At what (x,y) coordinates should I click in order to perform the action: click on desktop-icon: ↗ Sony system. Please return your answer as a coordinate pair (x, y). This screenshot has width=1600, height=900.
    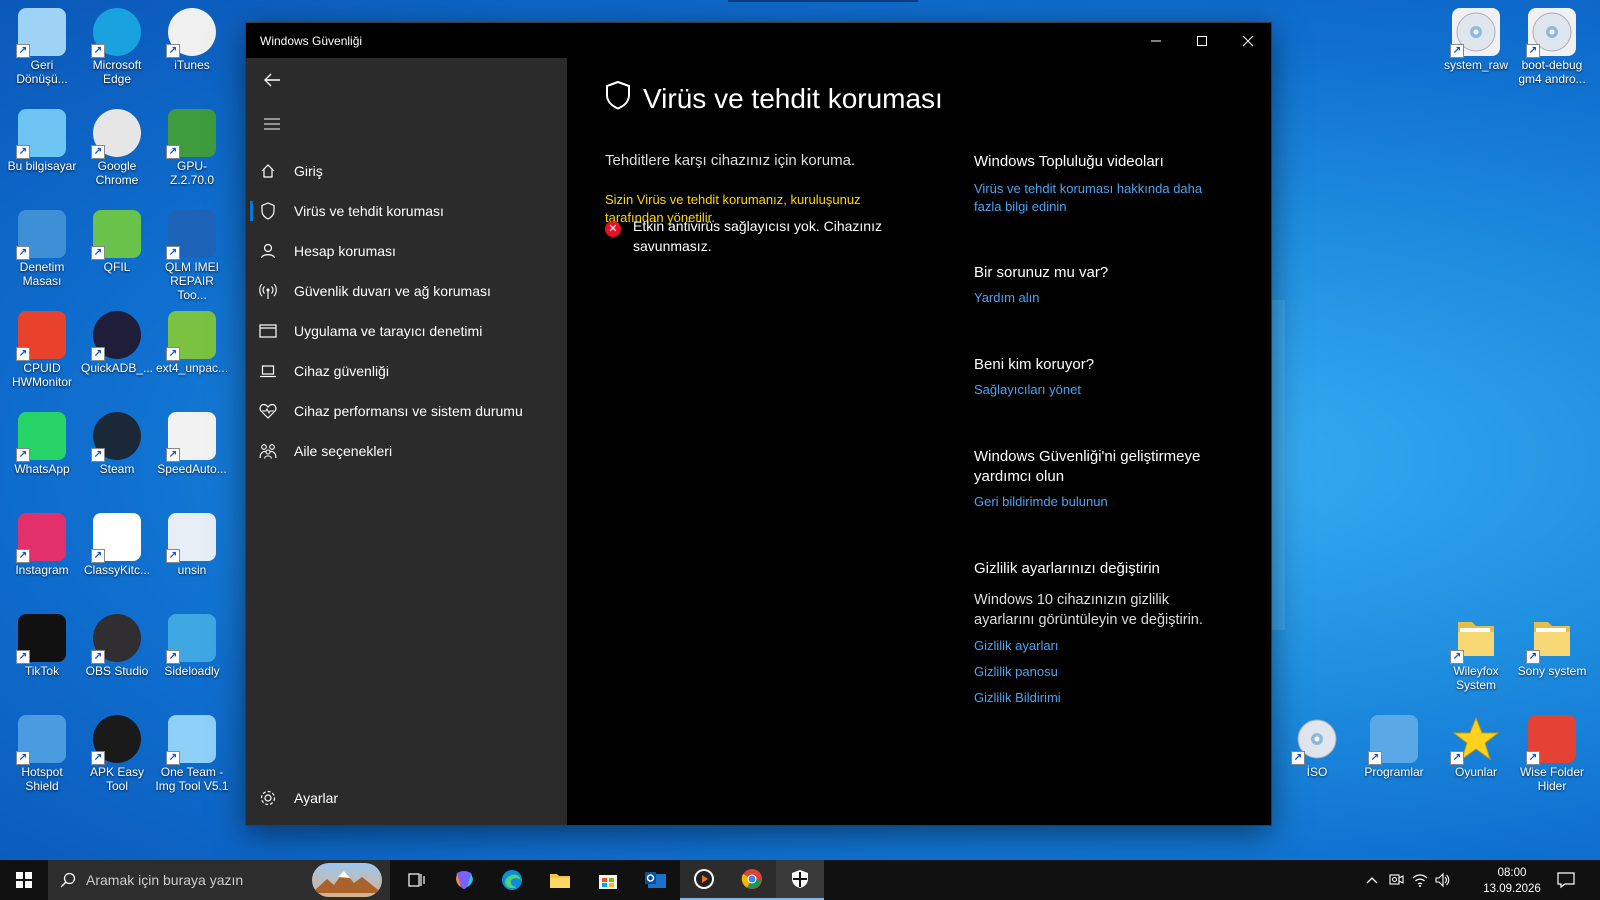
    Looking at the image, I should click on (1552, 656).